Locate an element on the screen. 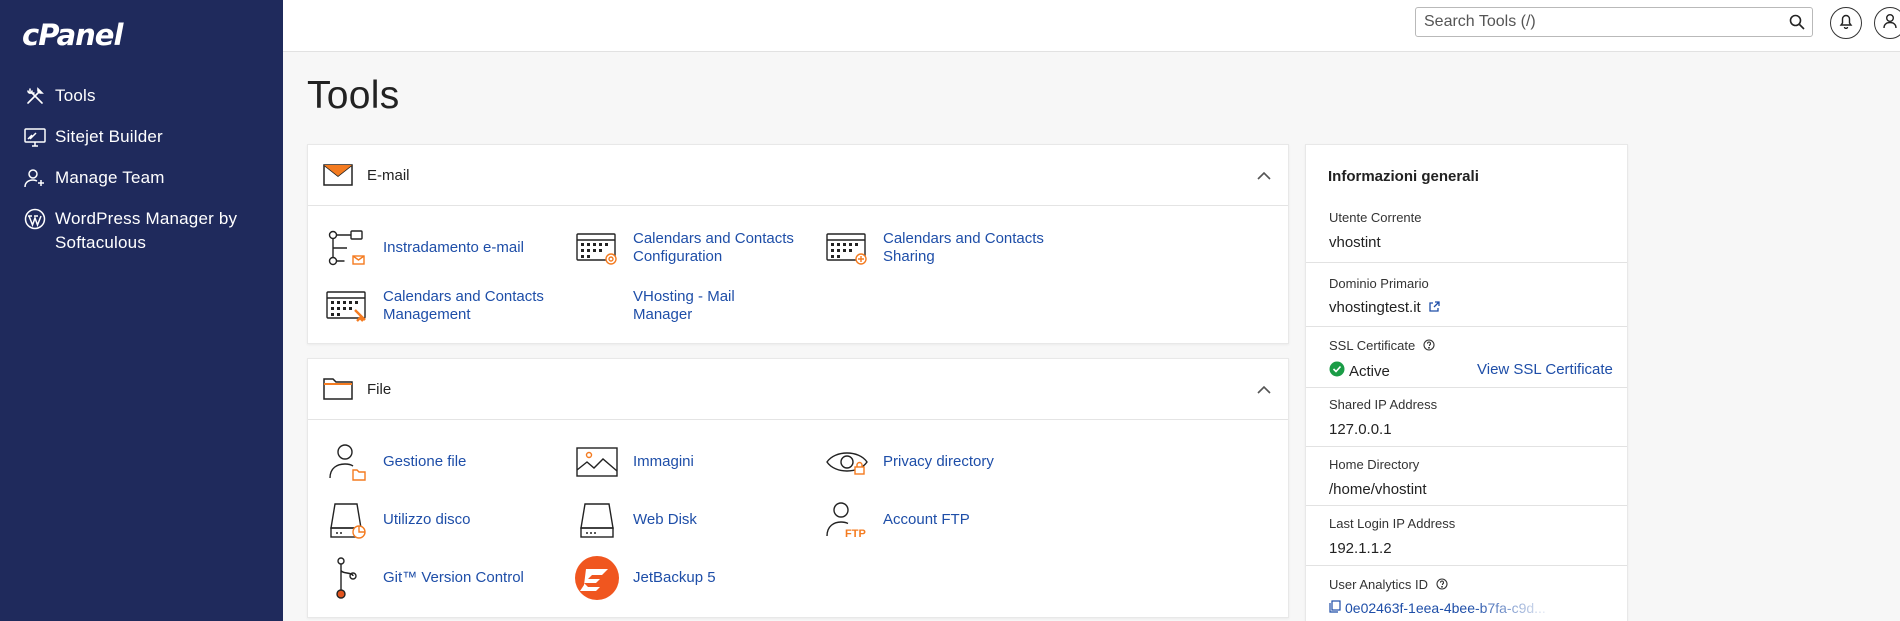 Image resolution: width=1900 pixels, height=621 pixels. tool-calendars-contacts-sharing: Calendars and Contacts Sharing is located at coordinates (928, 248).